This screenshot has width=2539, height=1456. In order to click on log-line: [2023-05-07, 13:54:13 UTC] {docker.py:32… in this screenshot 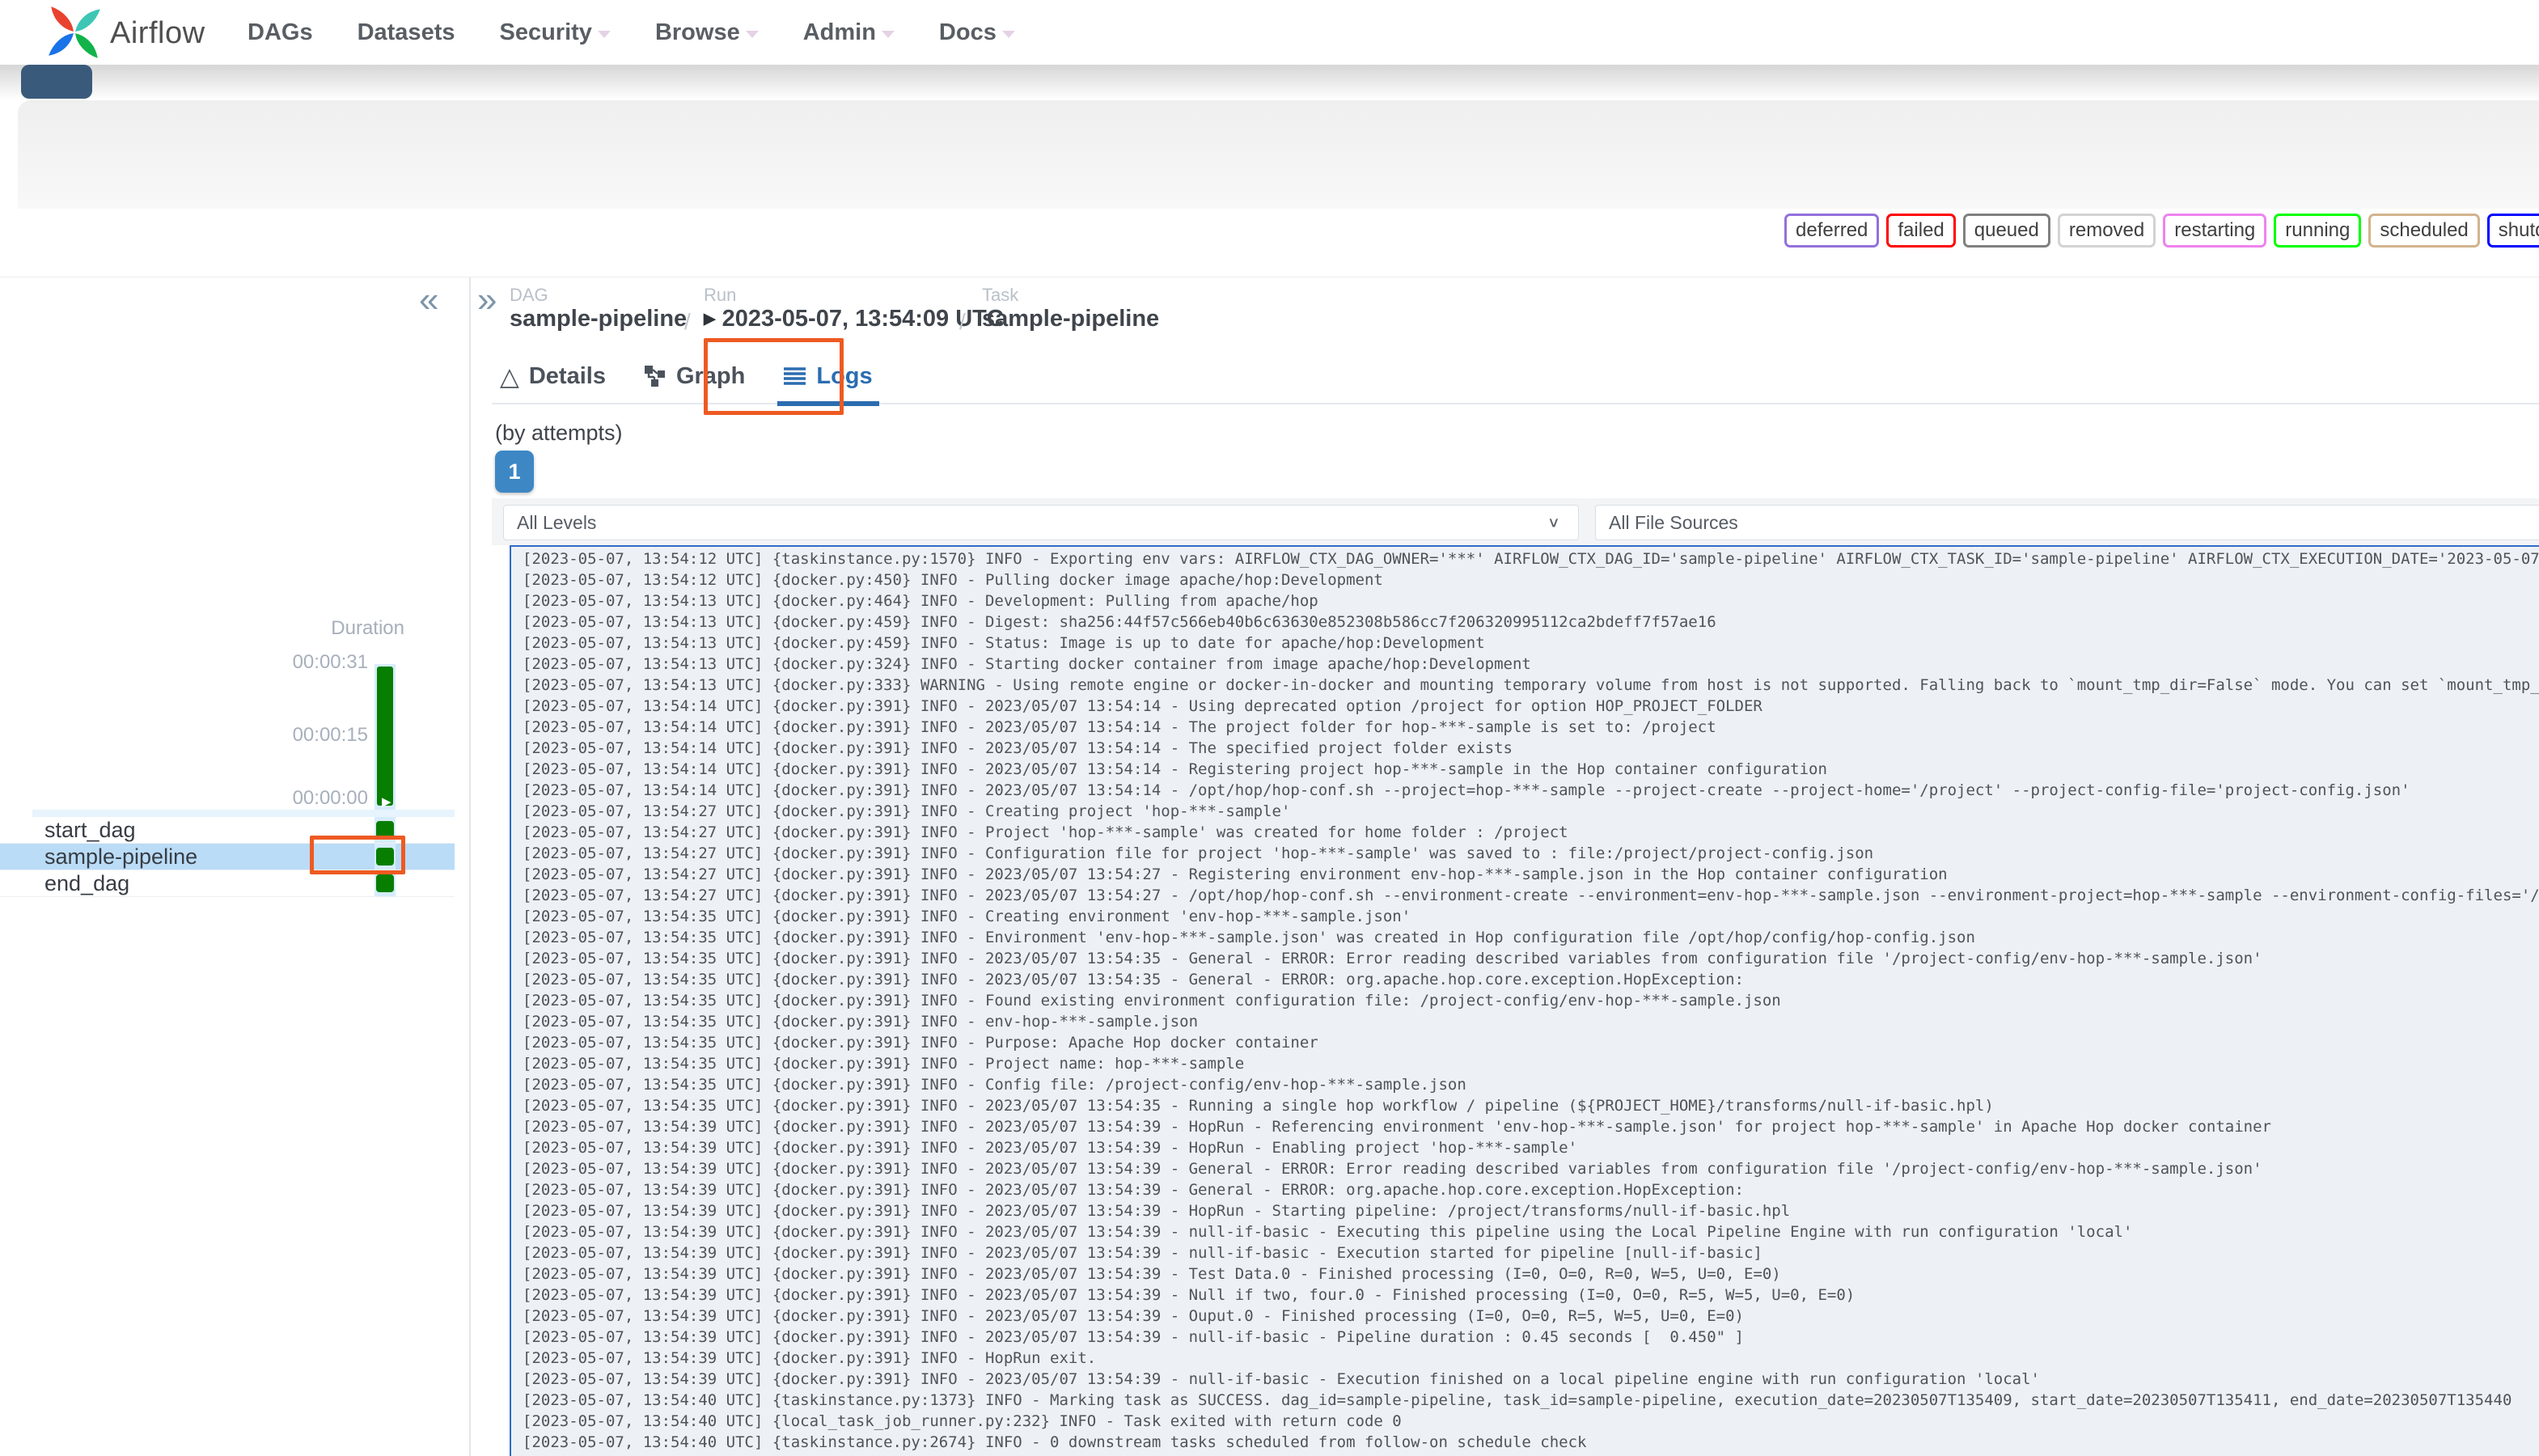, I will do `click(1027, 664)`.